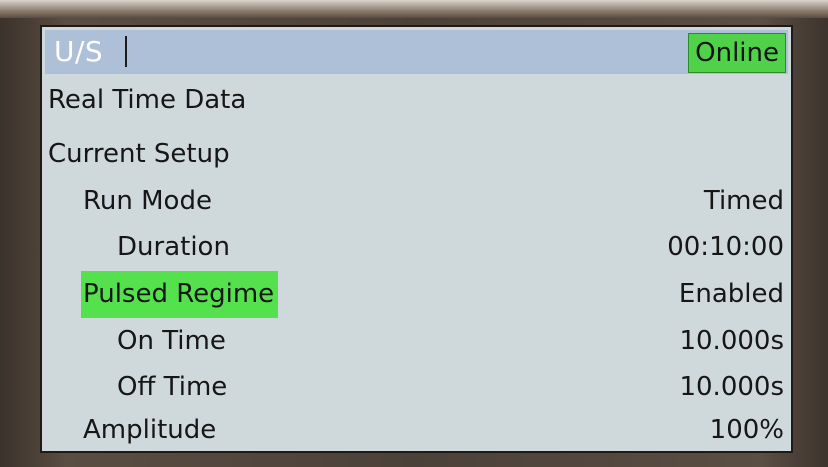  What do you see at coordinates (416, 247) in the screenshot?
I see `setting-duration: Duration 00:10:00` at bounding box center [416, 247].